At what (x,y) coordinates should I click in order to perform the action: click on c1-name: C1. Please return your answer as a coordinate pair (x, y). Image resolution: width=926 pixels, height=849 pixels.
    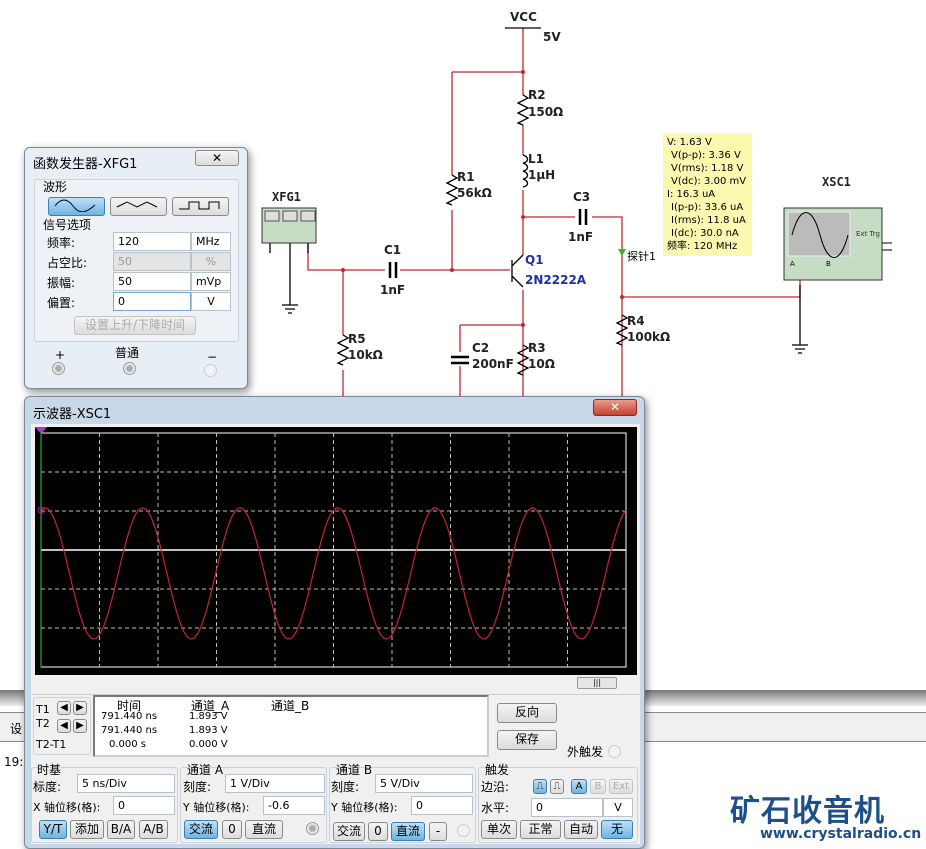
    Looking at the image, I should click on (393, 250).